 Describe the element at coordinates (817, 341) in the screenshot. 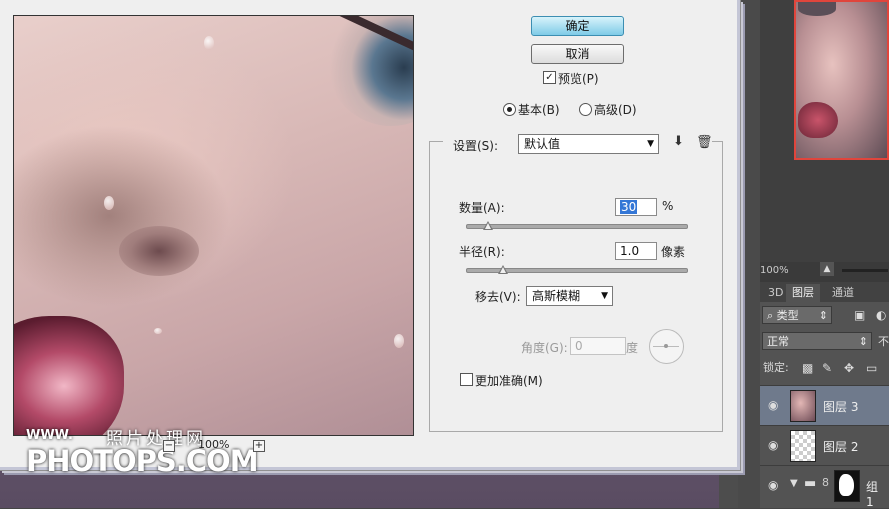

I see `blend-mode-select: 正常 ⇕` at that location.